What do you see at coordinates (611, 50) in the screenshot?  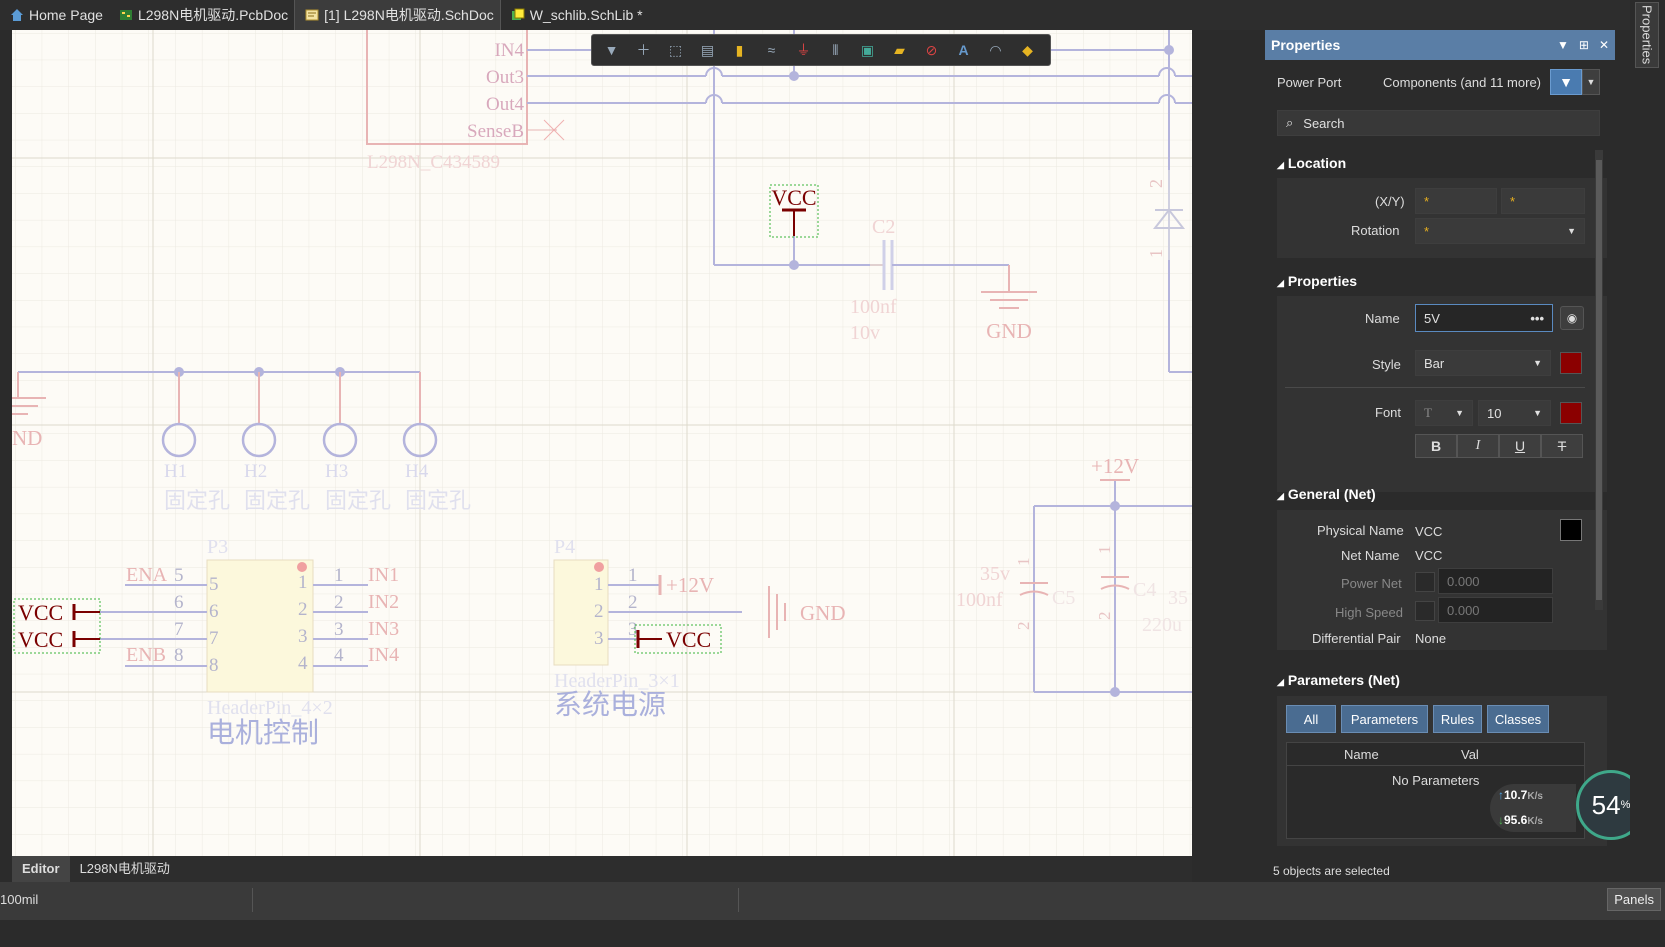 I see `filter-icon: ▼` at bounding box center [611, 50].